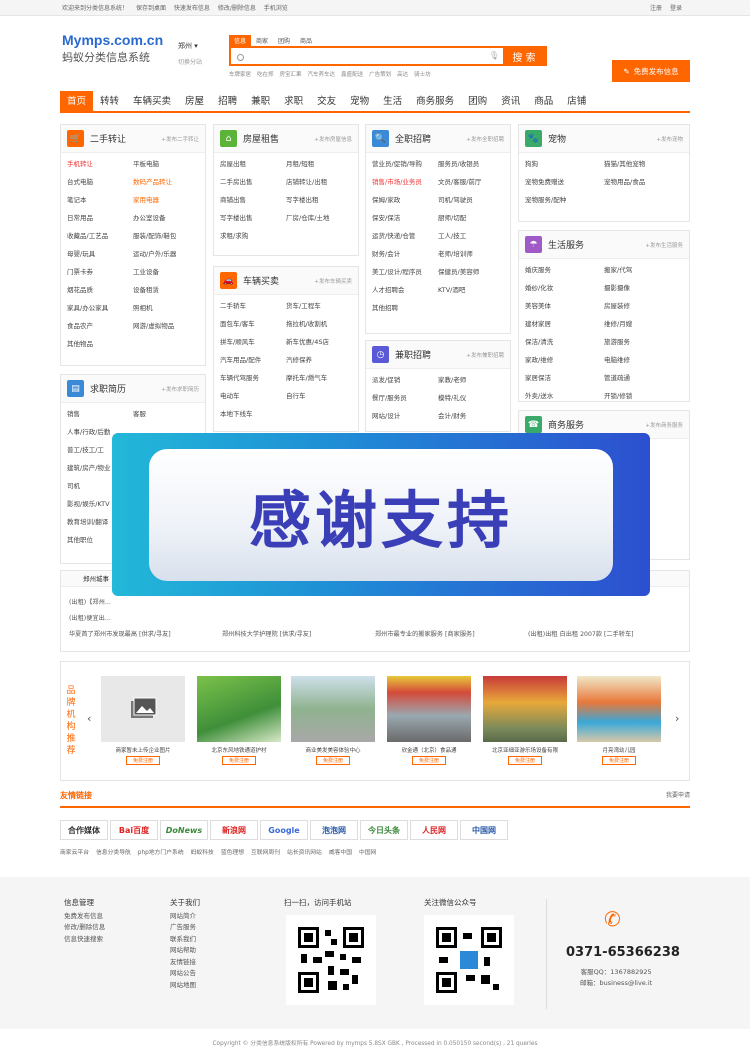 The width and height of the screenshot is (750, 1061). What do you see at coordinates (367, 851) in the screenshot?
I see `text-link: 中国网` at bounding box center [367, 851].